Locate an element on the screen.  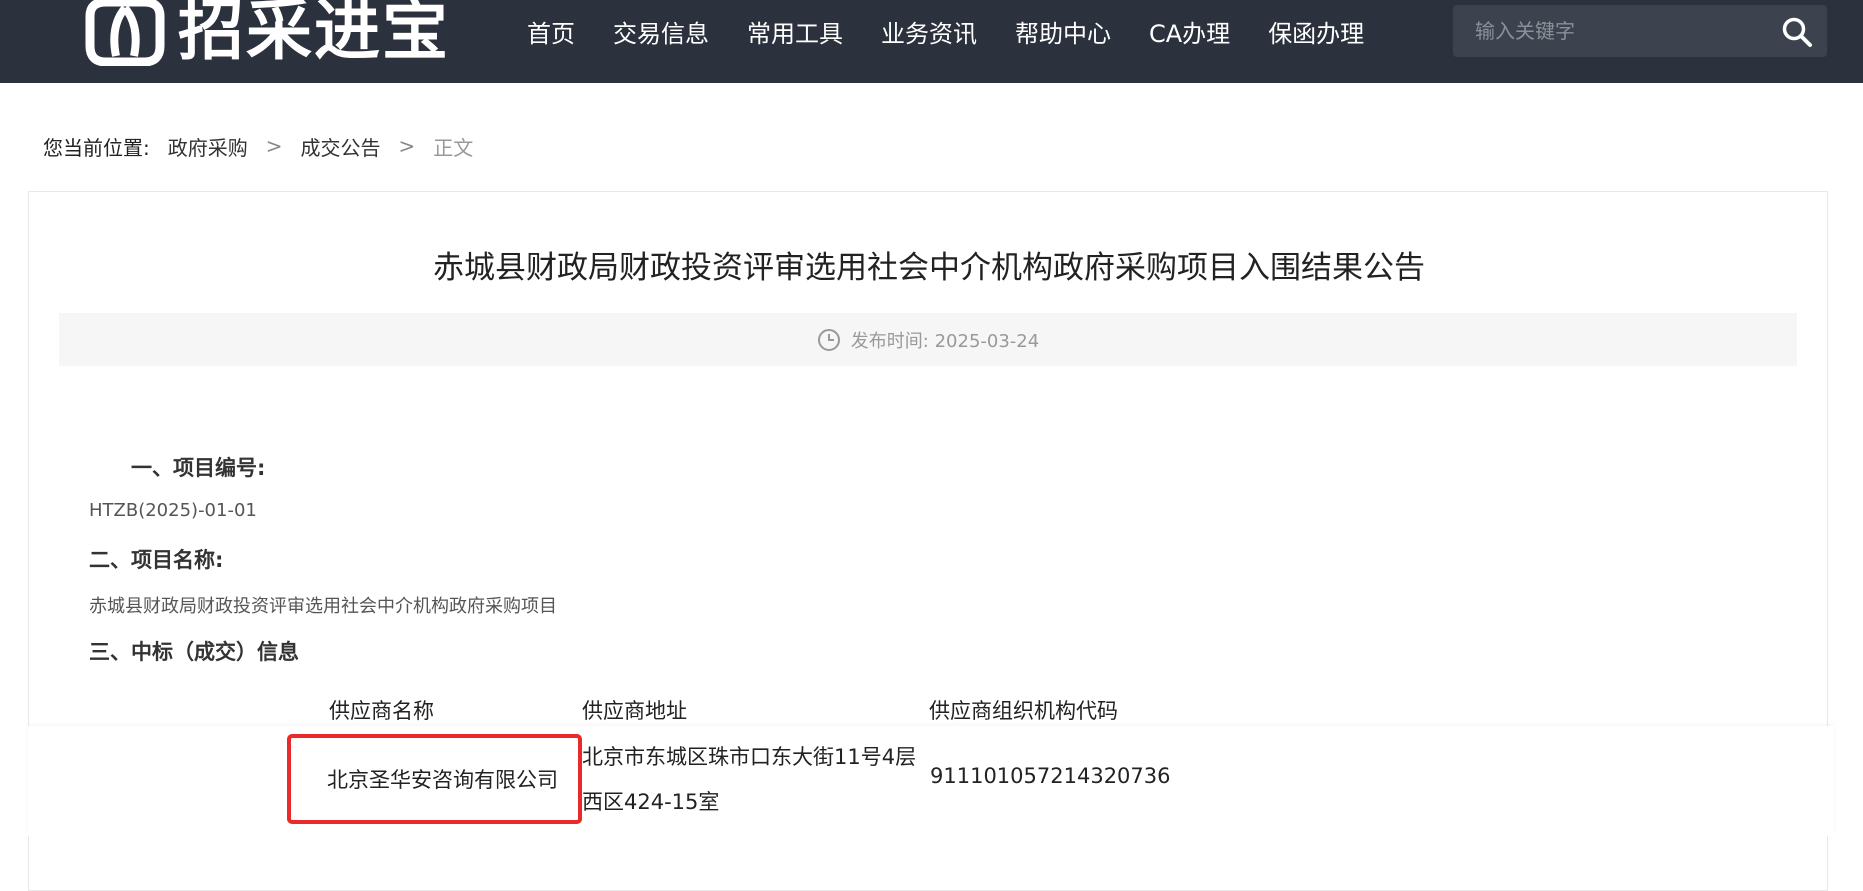
section-project-number-title: 一、项目编号: is located at coordinates (198, 468).